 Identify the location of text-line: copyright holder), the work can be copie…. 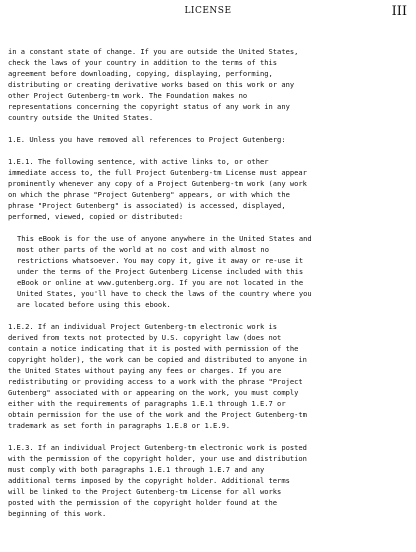
(157, 359).